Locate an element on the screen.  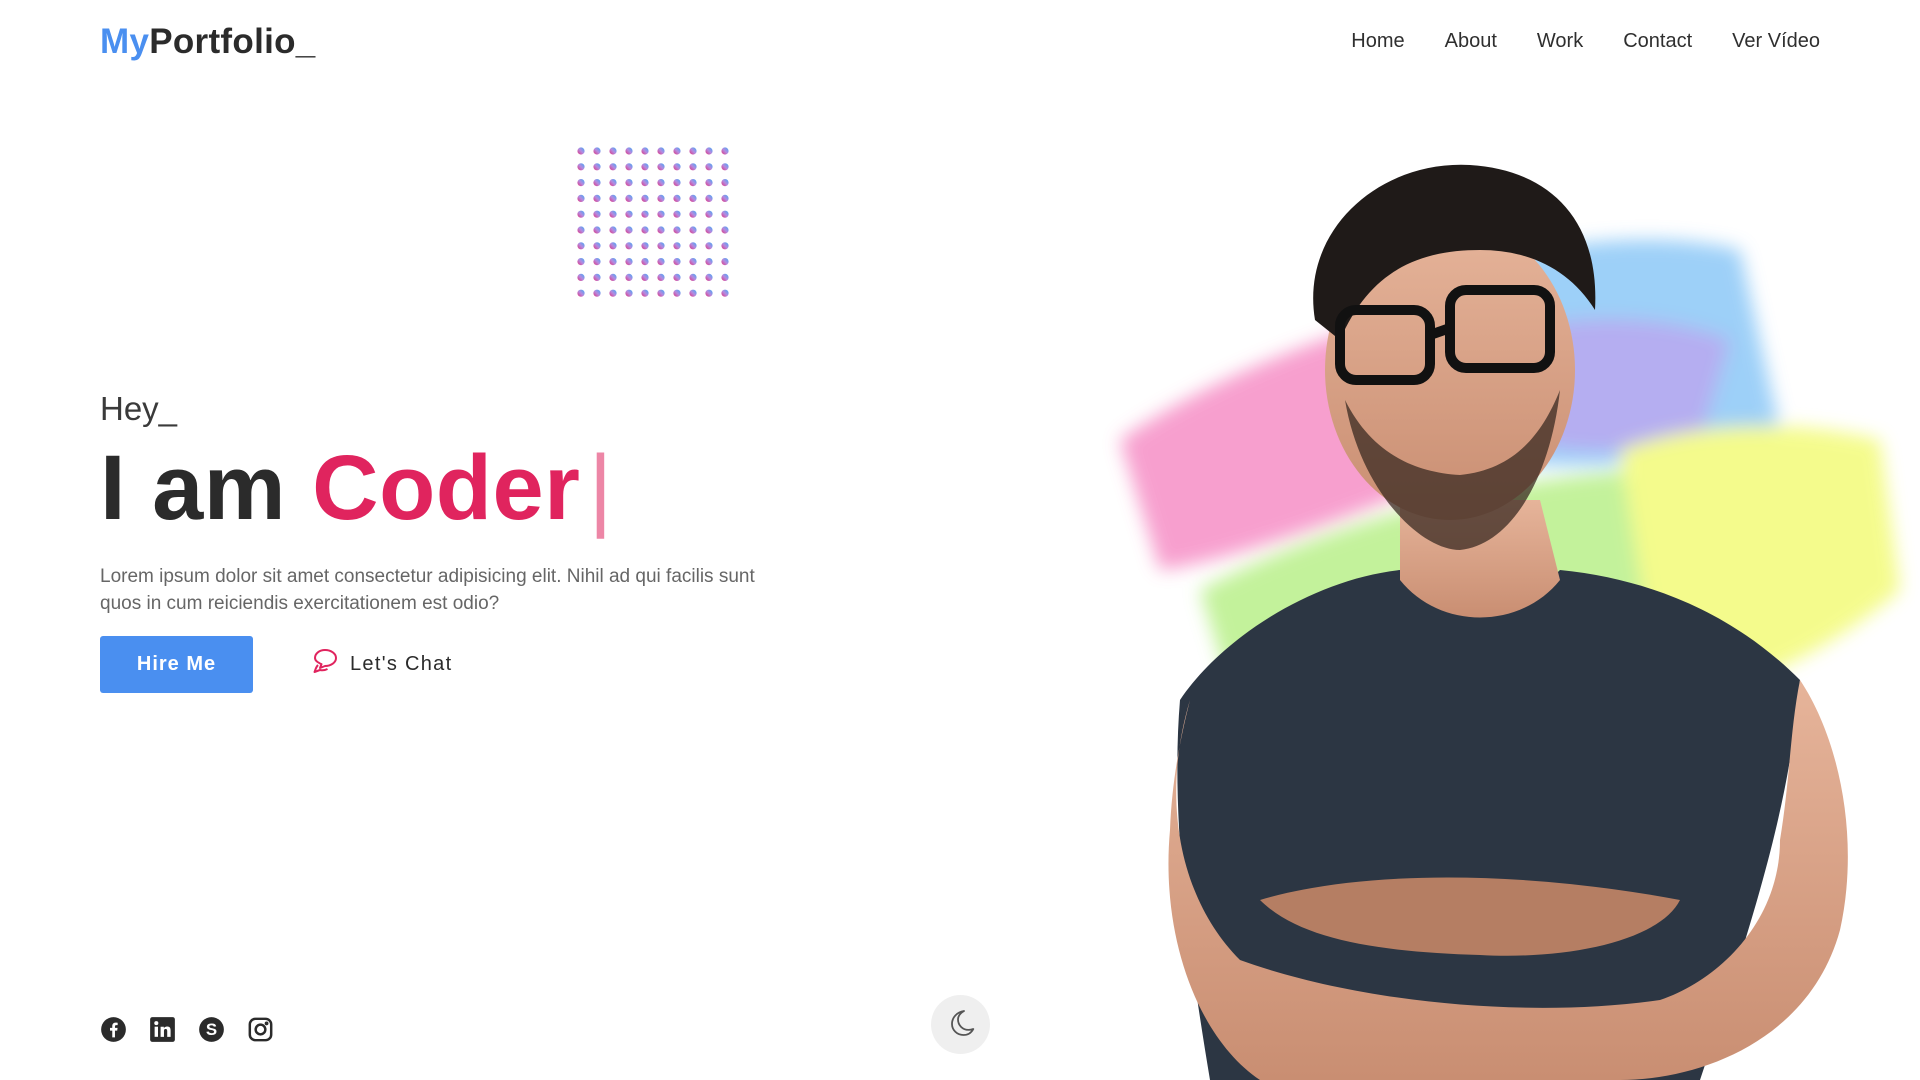
nav-video: Ver Vídeo is located at coordinates (1776, 41).